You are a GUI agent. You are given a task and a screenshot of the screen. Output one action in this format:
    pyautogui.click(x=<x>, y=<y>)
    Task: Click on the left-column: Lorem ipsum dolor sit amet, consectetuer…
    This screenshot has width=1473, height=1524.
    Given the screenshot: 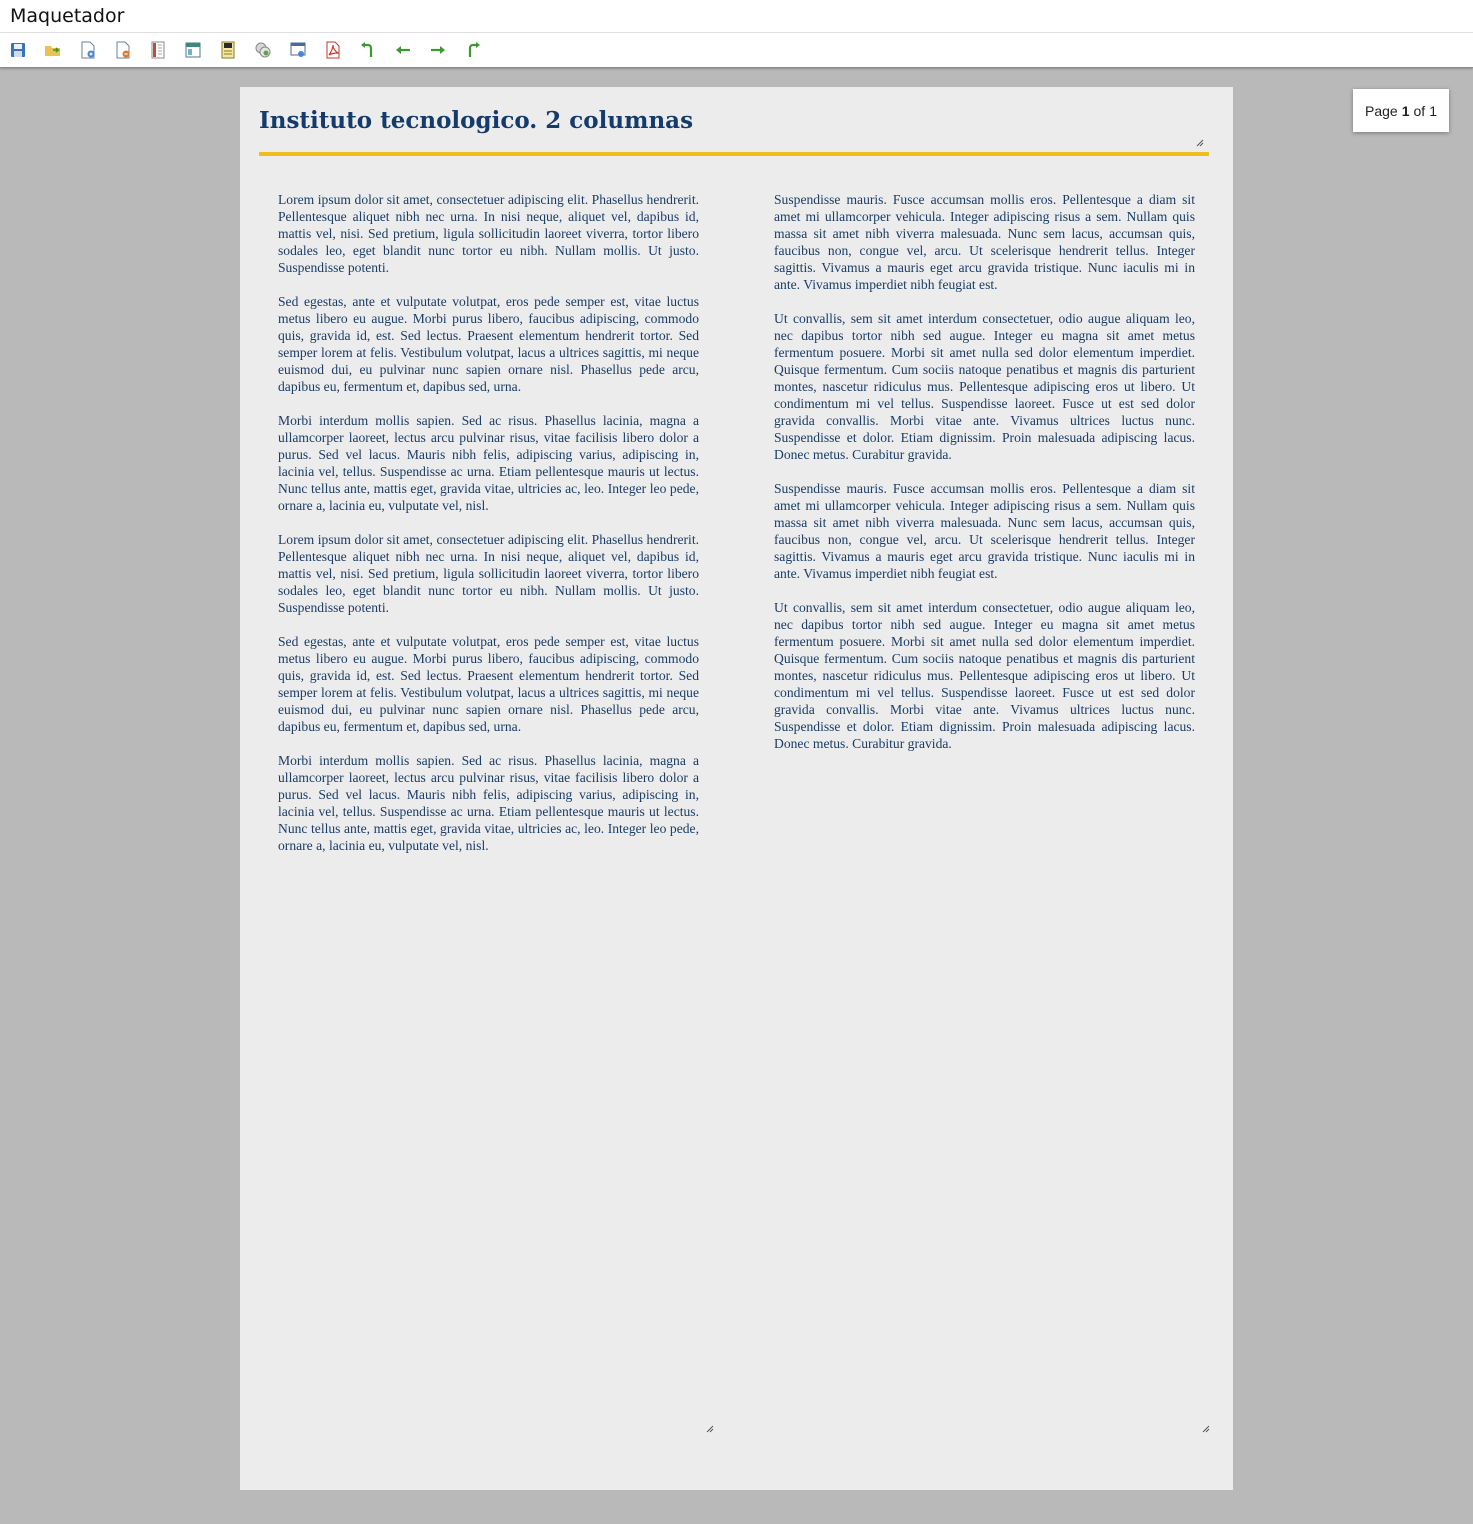 What is the action you would take?
    pyautogui.click(x=488, y=531)
    